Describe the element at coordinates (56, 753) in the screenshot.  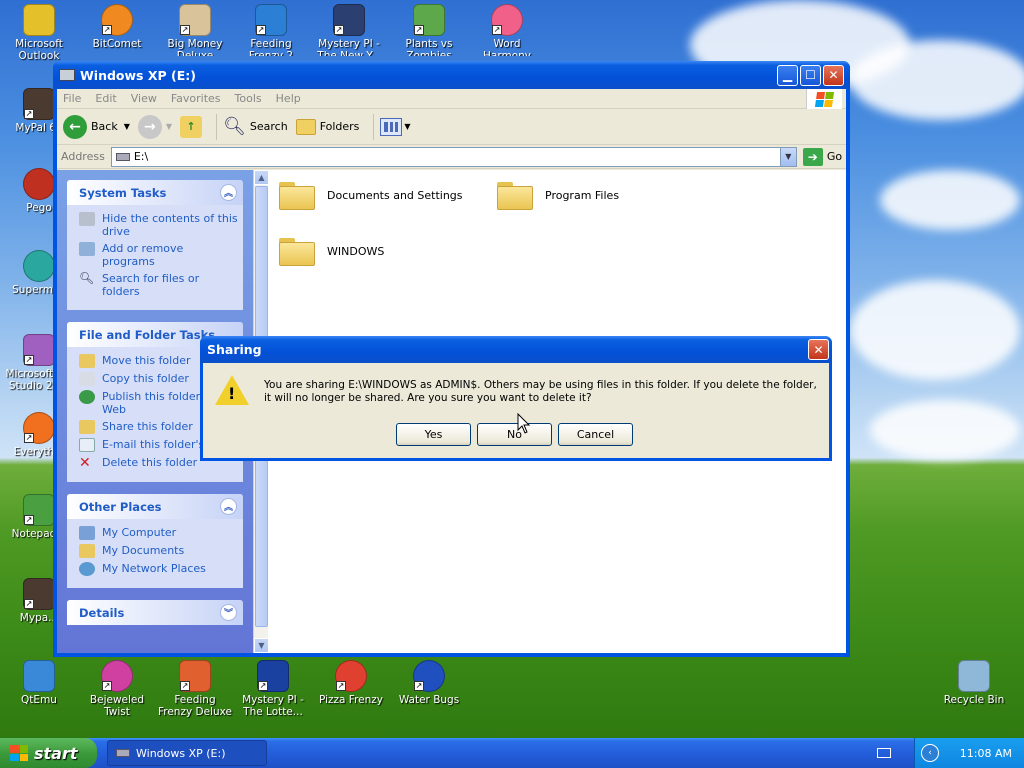
I see `start-label: start` at that location.